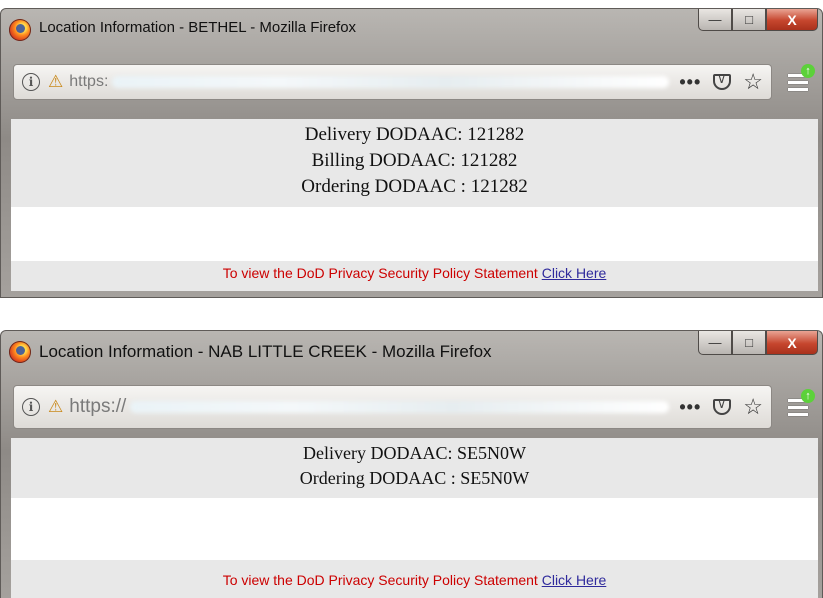 The height and width of the screenshot is (598, 823). I want to click on url-text: https://, so click(97, 407).